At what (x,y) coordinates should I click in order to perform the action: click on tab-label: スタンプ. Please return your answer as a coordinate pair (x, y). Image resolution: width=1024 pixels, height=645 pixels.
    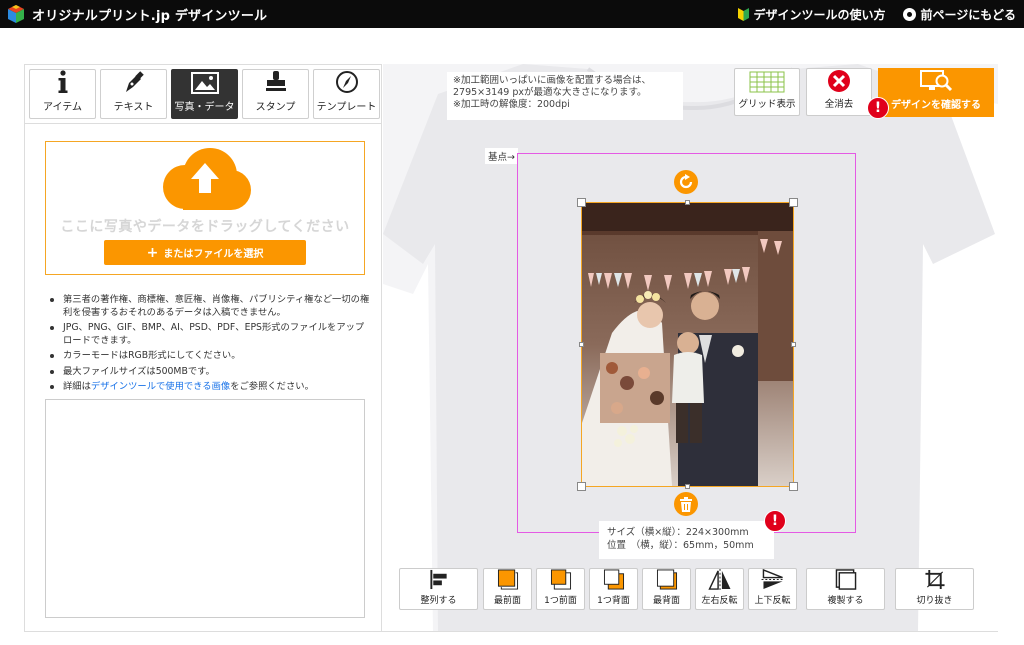
    Looking at the image, I should click on (275, 107).